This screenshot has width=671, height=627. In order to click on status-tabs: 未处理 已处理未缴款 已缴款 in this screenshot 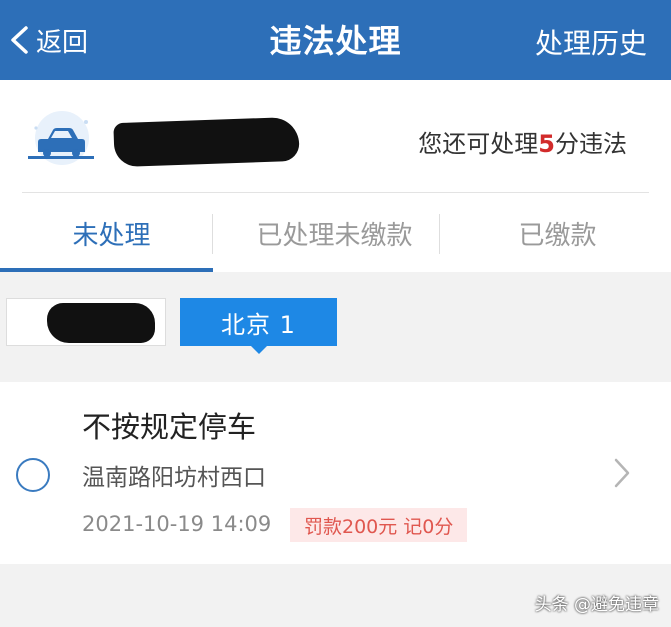, I will do `click(335, 233)`.